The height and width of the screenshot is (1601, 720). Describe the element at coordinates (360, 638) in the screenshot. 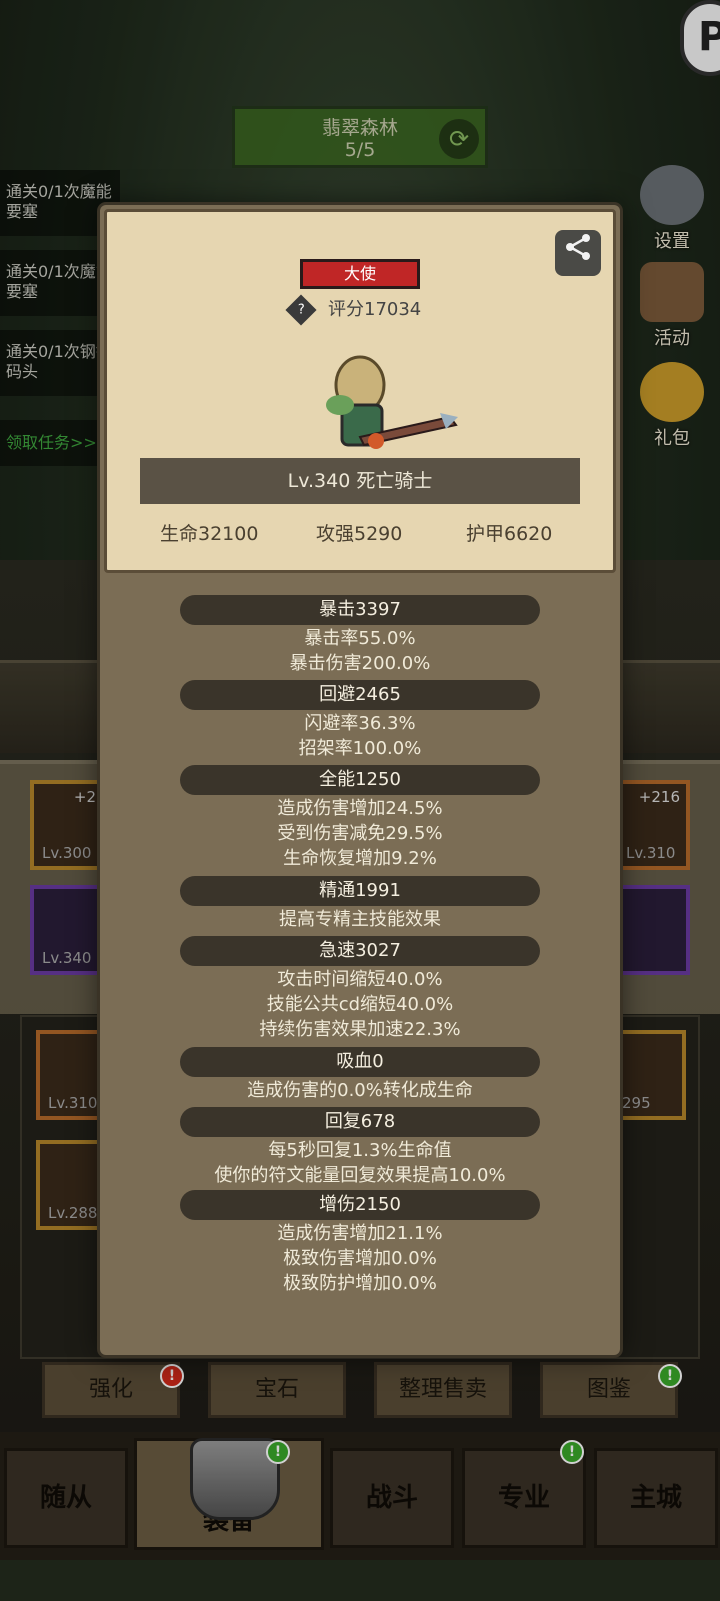

I see `stat-detail: 暴击率55.0%` at that location.